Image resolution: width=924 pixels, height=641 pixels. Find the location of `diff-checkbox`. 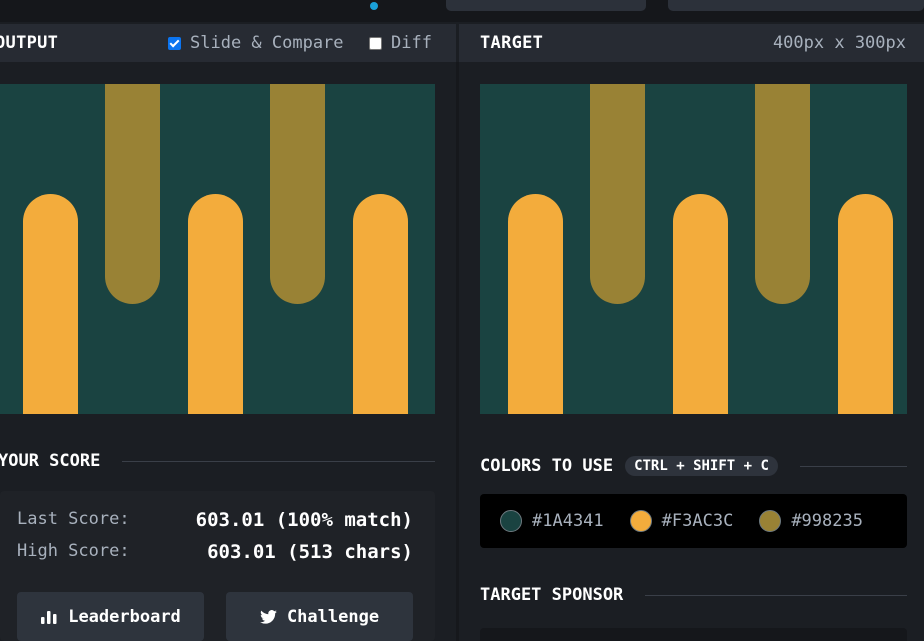

diff-checkbox is located at coordinates (375, 43).